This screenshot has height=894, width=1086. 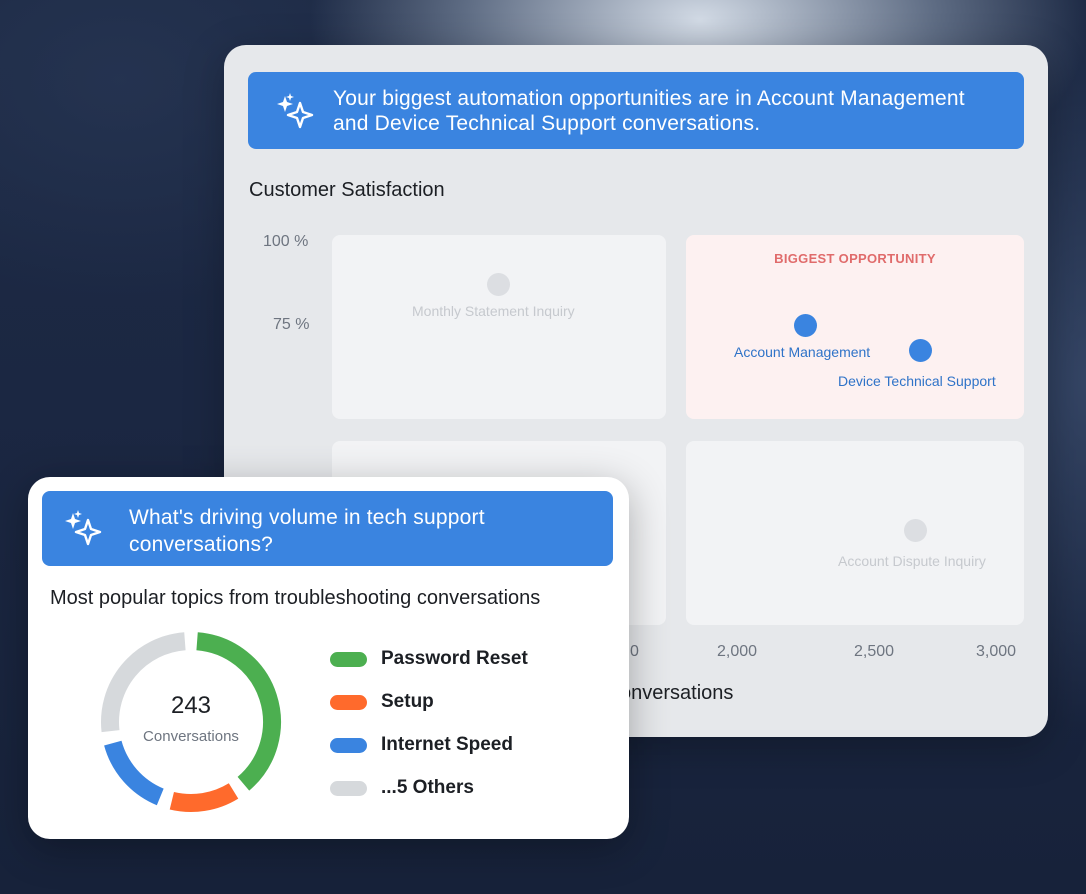 I want to click on topics-donut-chart, so click(x=191, y=722).